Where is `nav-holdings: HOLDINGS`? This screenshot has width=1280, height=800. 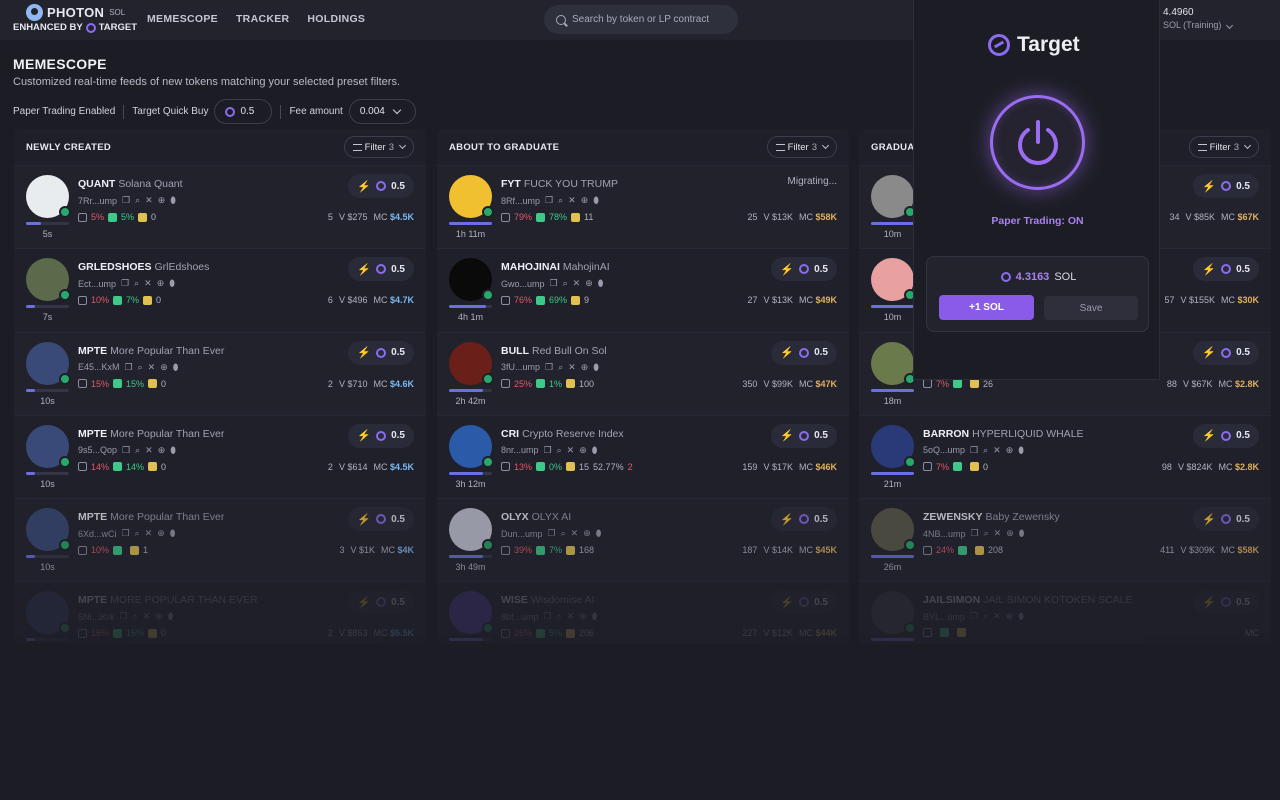
nav-holdings: HOLDINGS is located at coordinates (336, 19).